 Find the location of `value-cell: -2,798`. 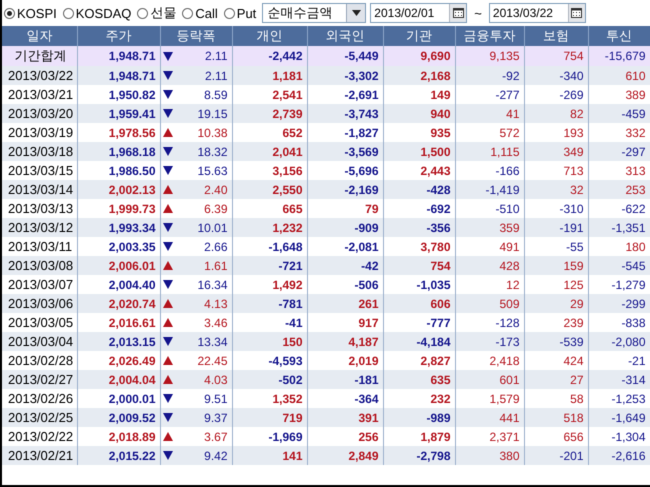

value-cell: -2,798 is located at coordinates (419, 455).